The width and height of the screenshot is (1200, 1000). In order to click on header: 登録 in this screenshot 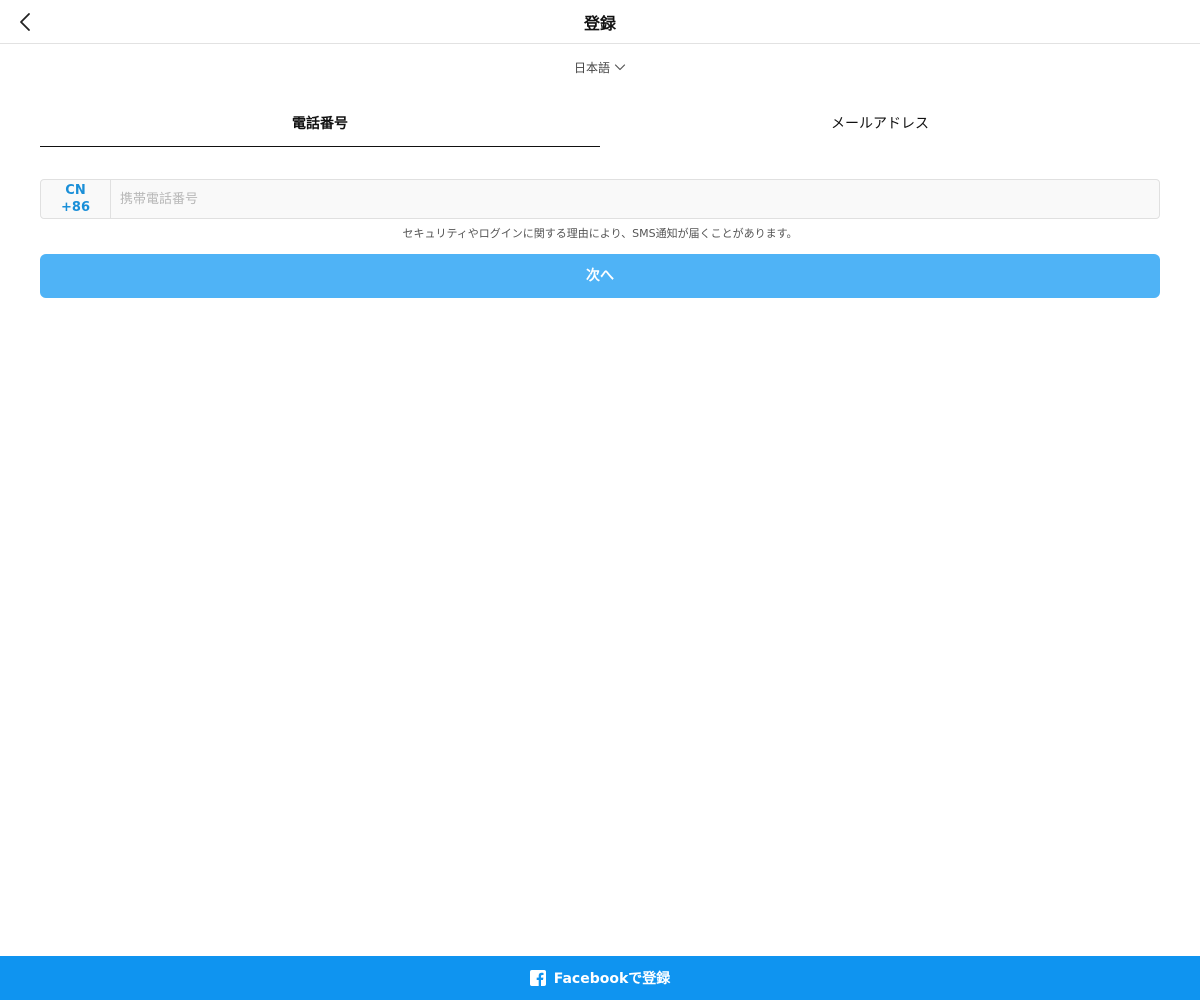, I will do `click(600, 22)`.